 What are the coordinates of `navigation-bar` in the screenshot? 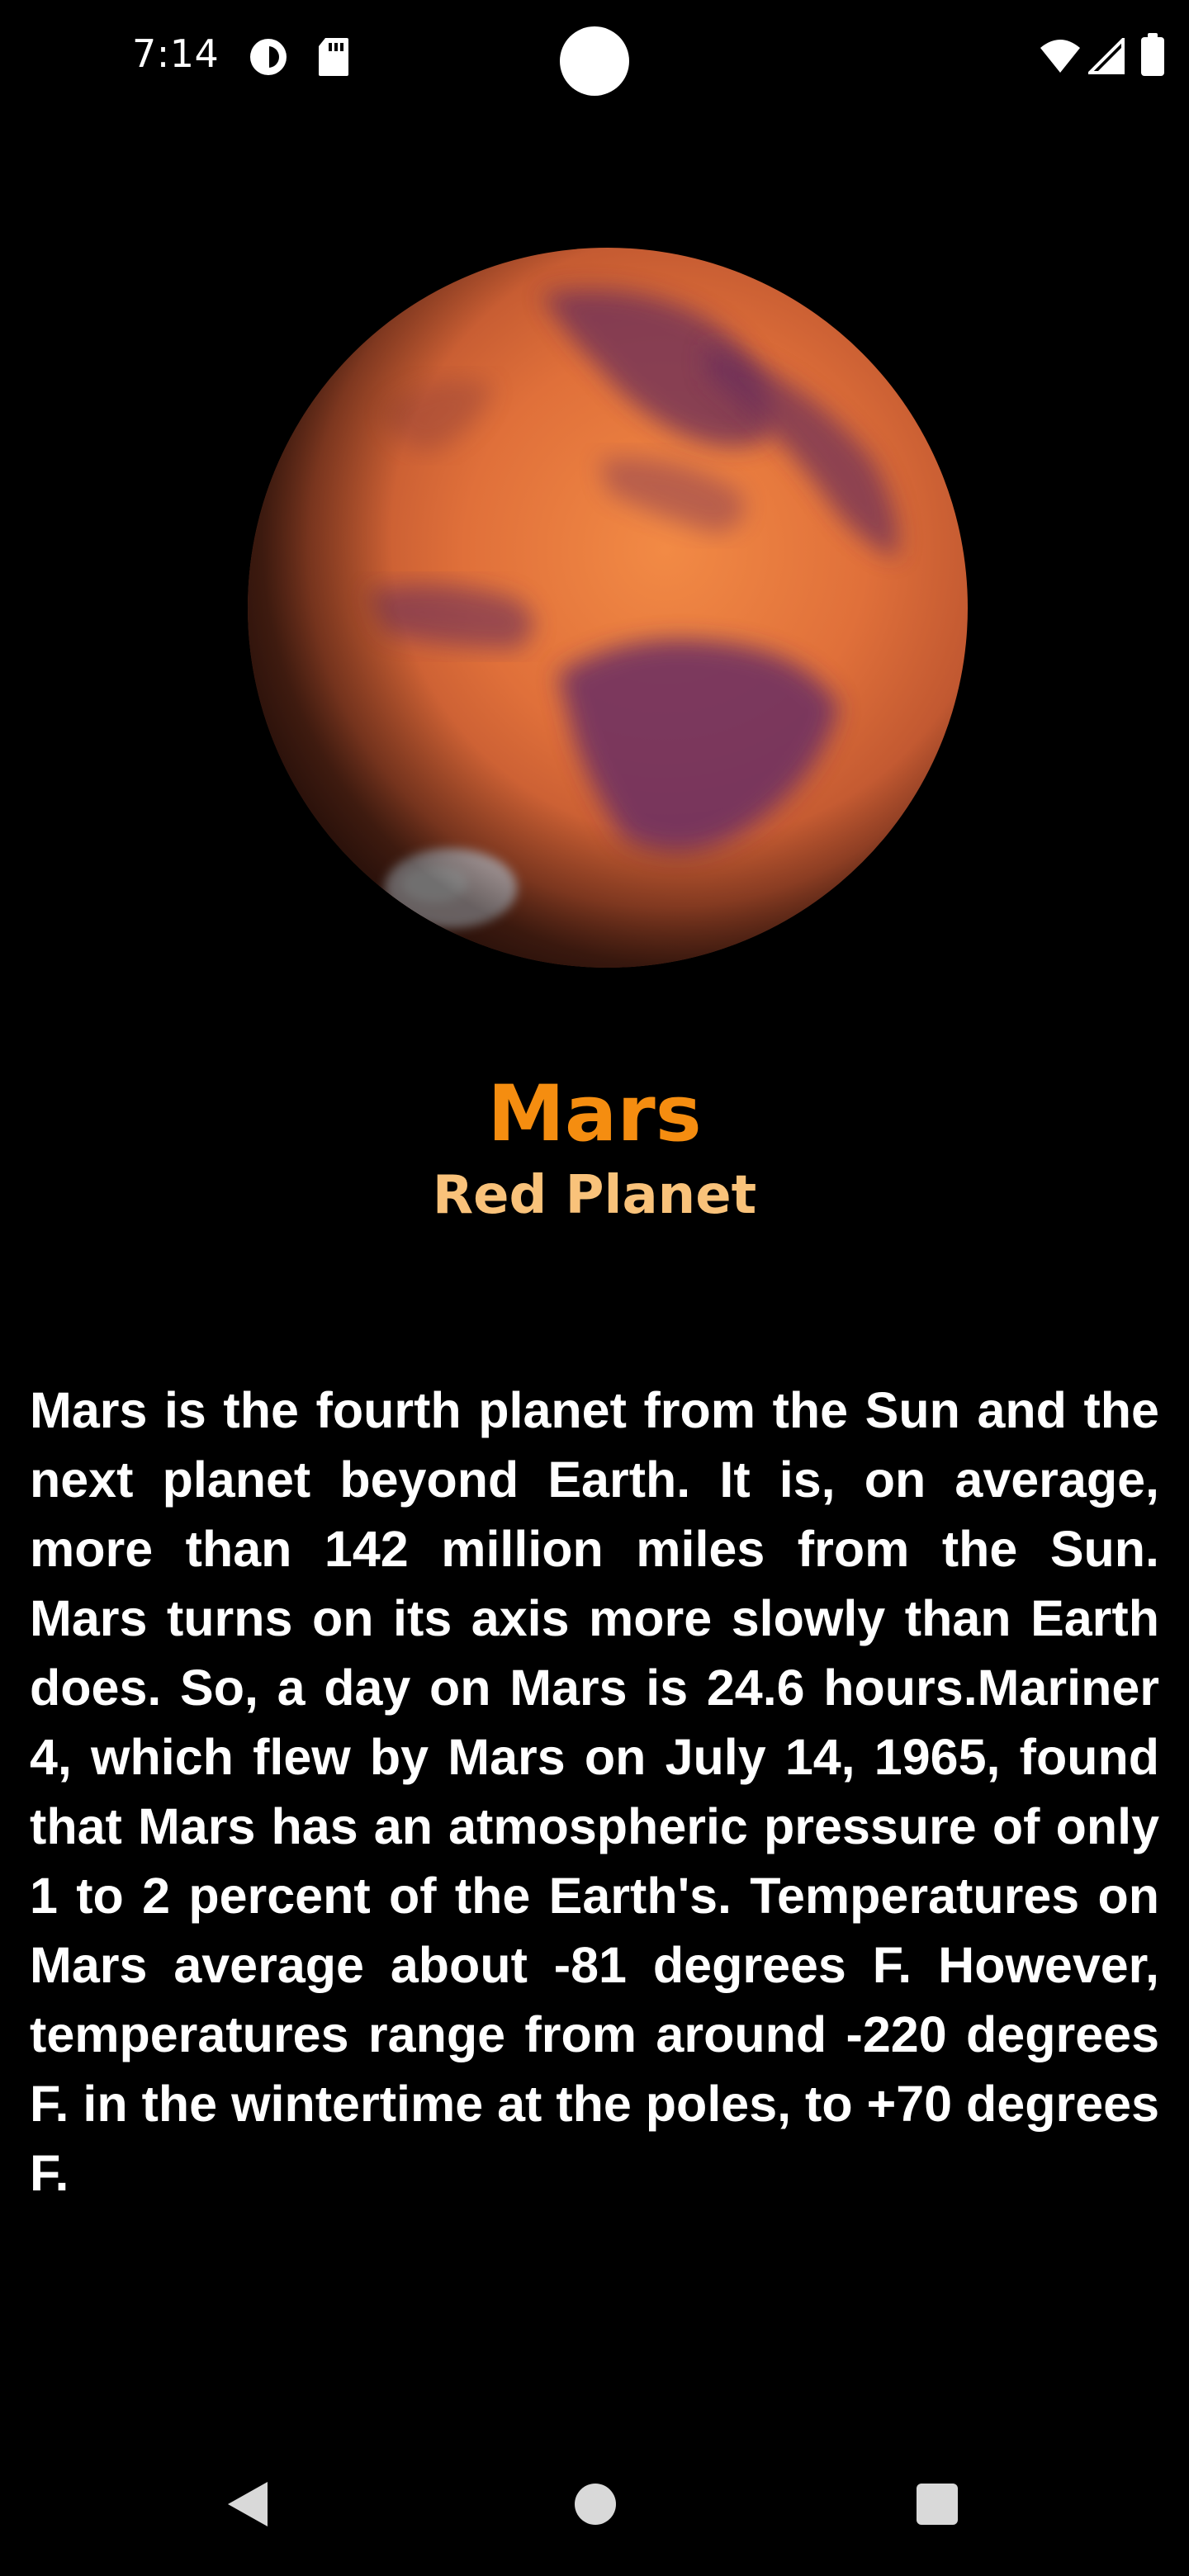 It's located at (594, 2509).